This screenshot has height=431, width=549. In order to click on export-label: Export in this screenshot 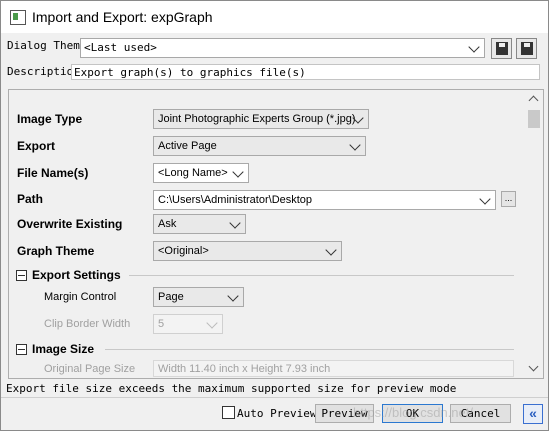, I will do `click(36, 146)`.